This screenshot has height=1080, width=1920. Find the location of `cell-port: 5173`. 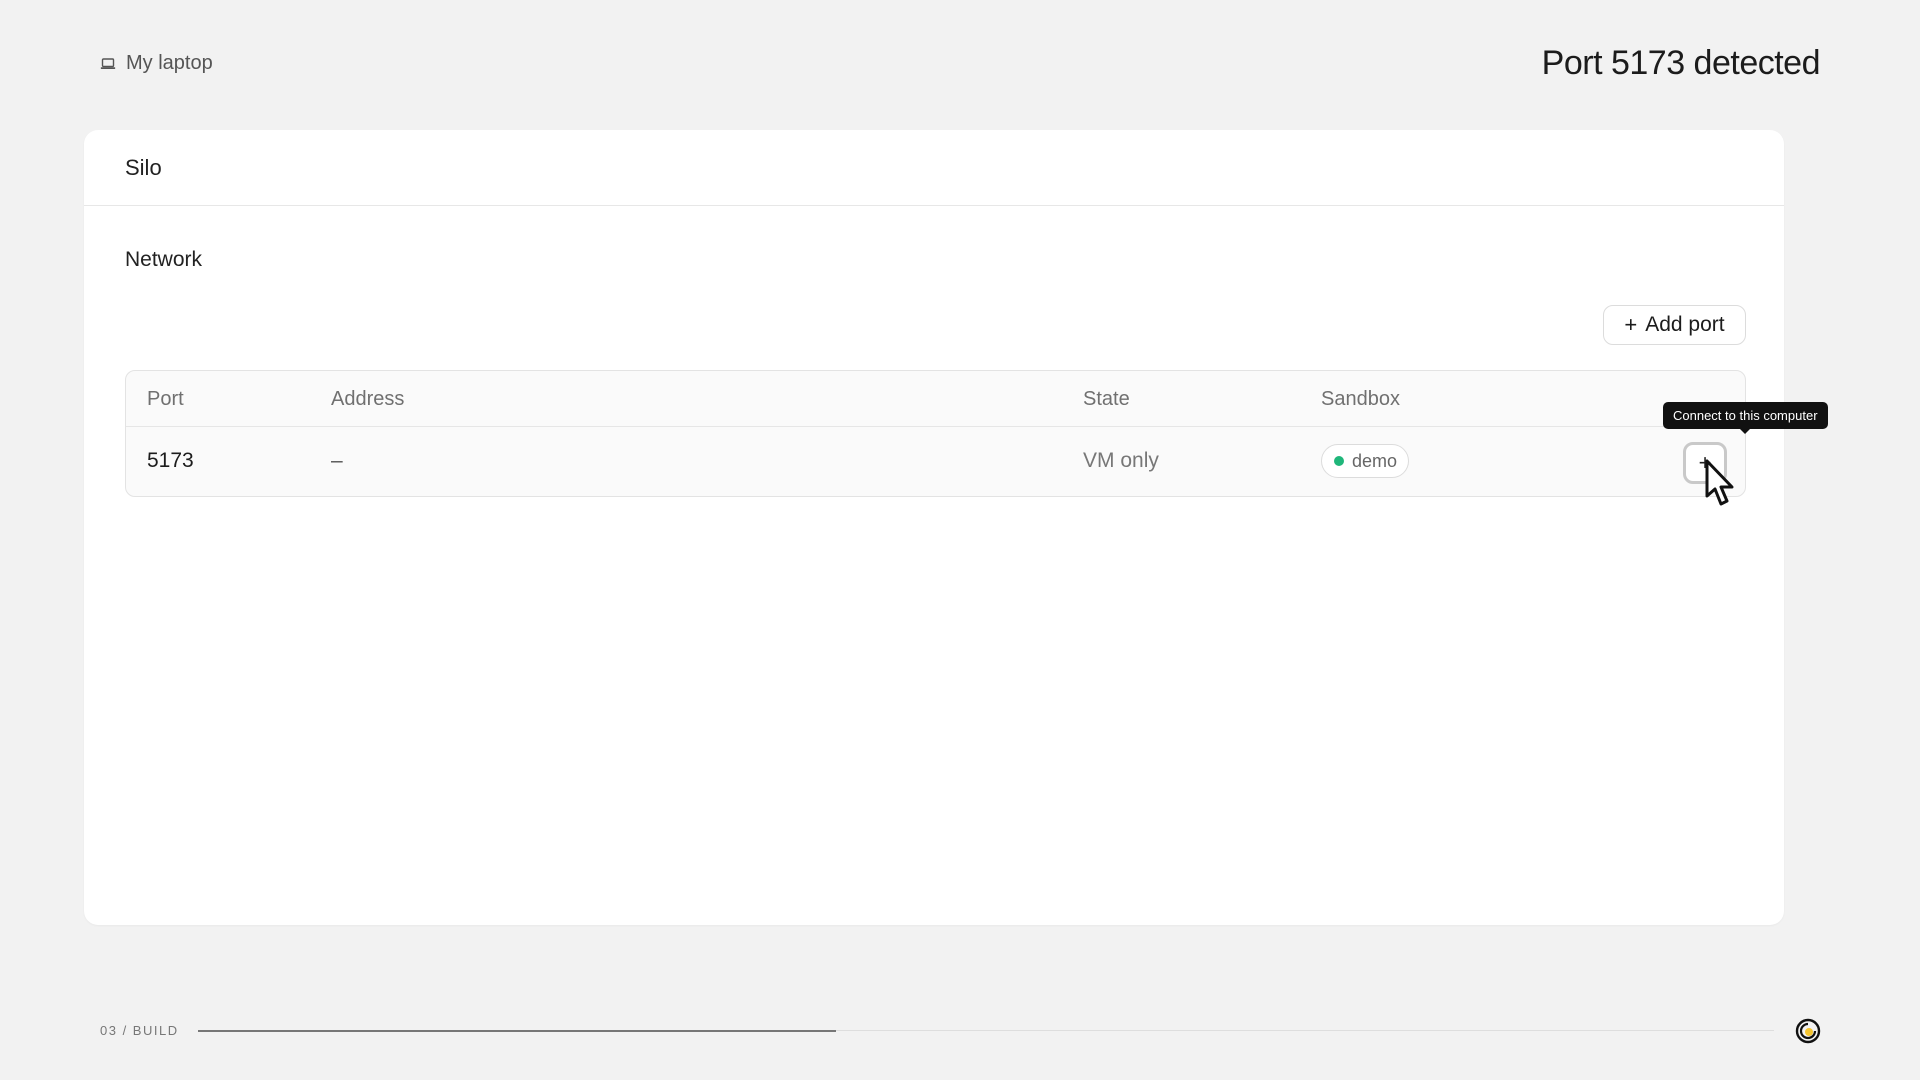

cell-port: 5173 is located at coordinates (170, 460).